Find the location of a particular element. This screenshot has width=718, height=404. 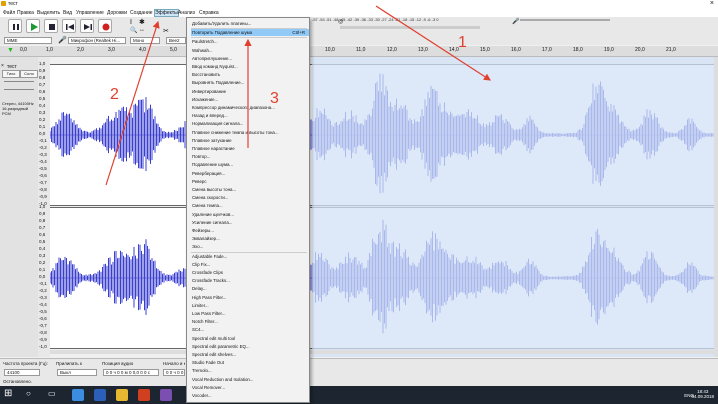

annotation-number-2: 2 is located at coordinates (114, 94).